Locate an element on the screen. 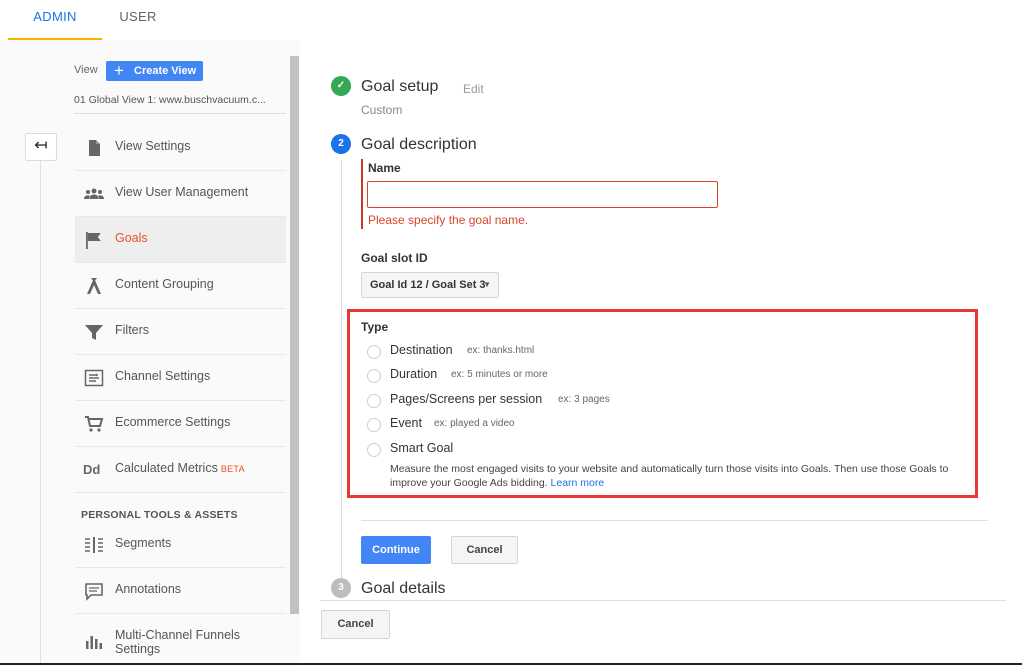 The height and width of the screenshot is (666, 1022). page-bottom-border is located at coordinates (511, 664).